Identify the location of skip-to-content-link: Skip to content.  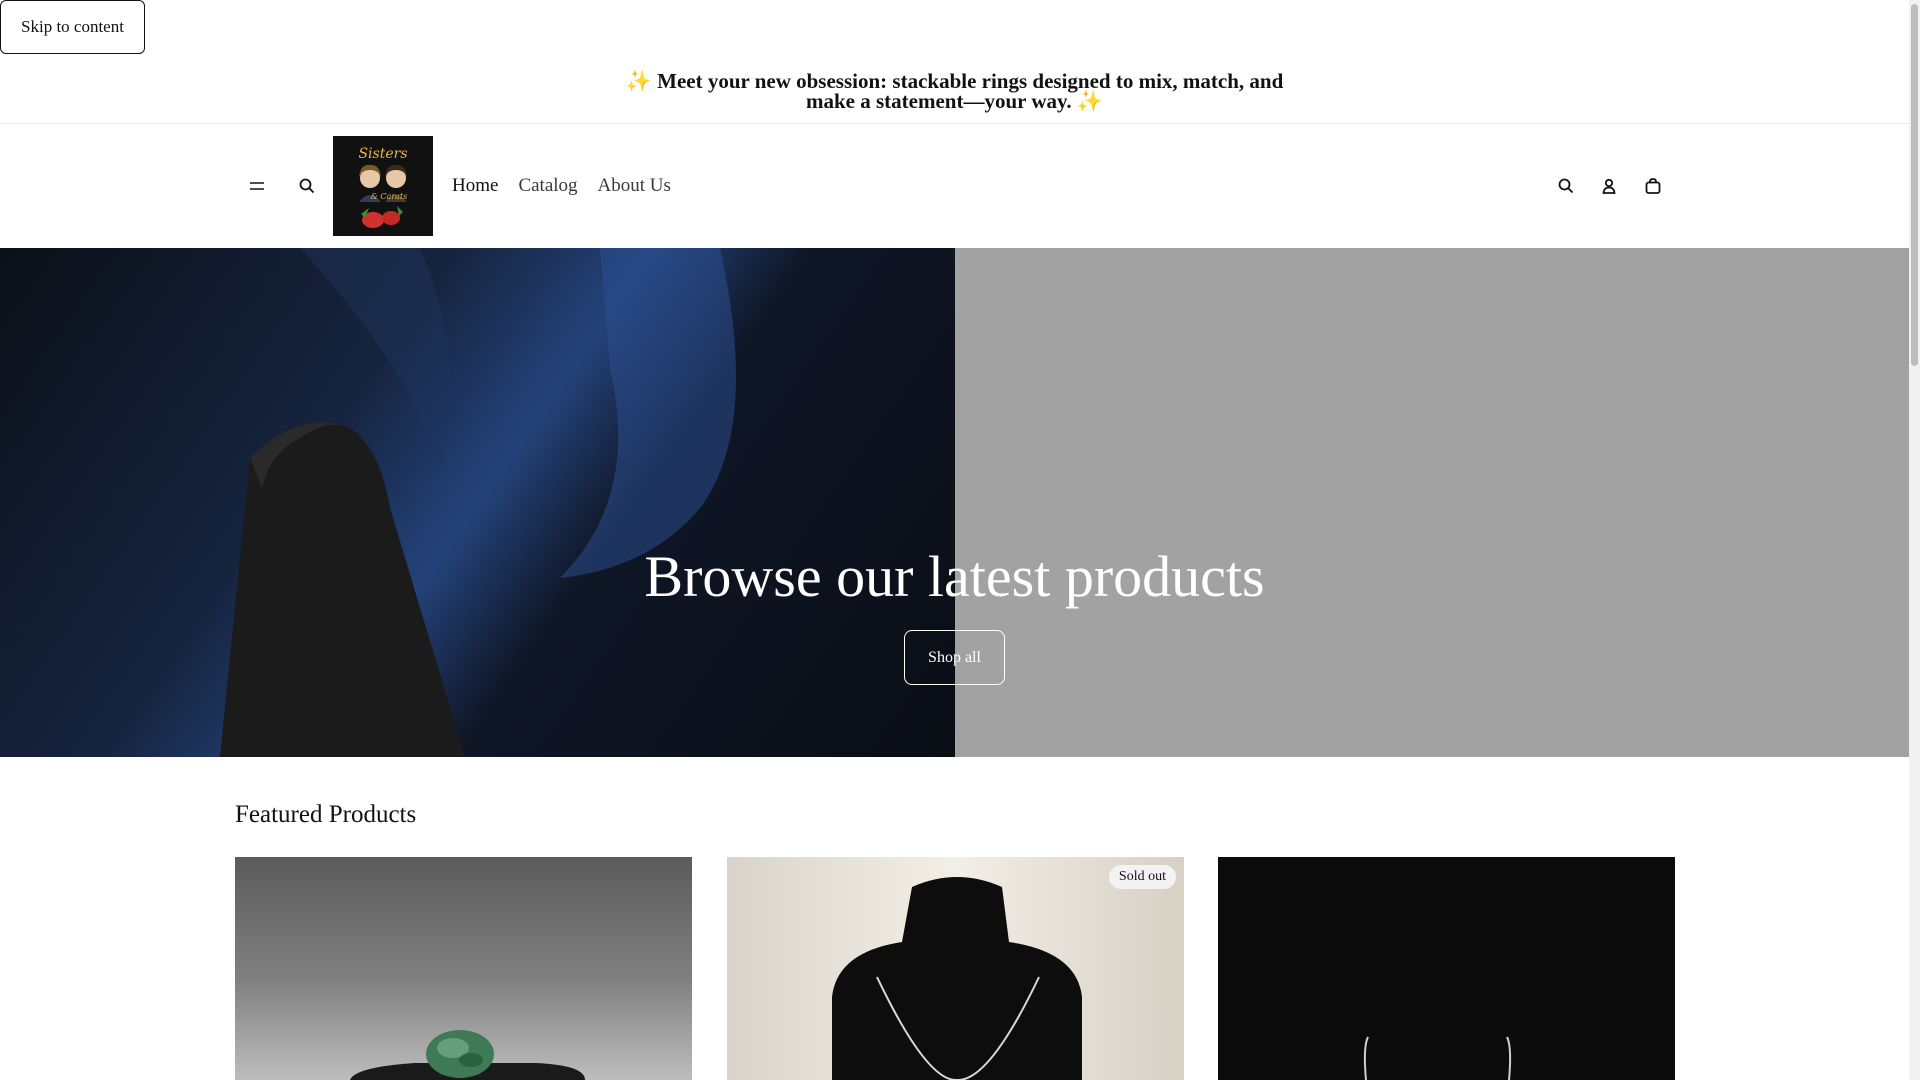
(72, 27).